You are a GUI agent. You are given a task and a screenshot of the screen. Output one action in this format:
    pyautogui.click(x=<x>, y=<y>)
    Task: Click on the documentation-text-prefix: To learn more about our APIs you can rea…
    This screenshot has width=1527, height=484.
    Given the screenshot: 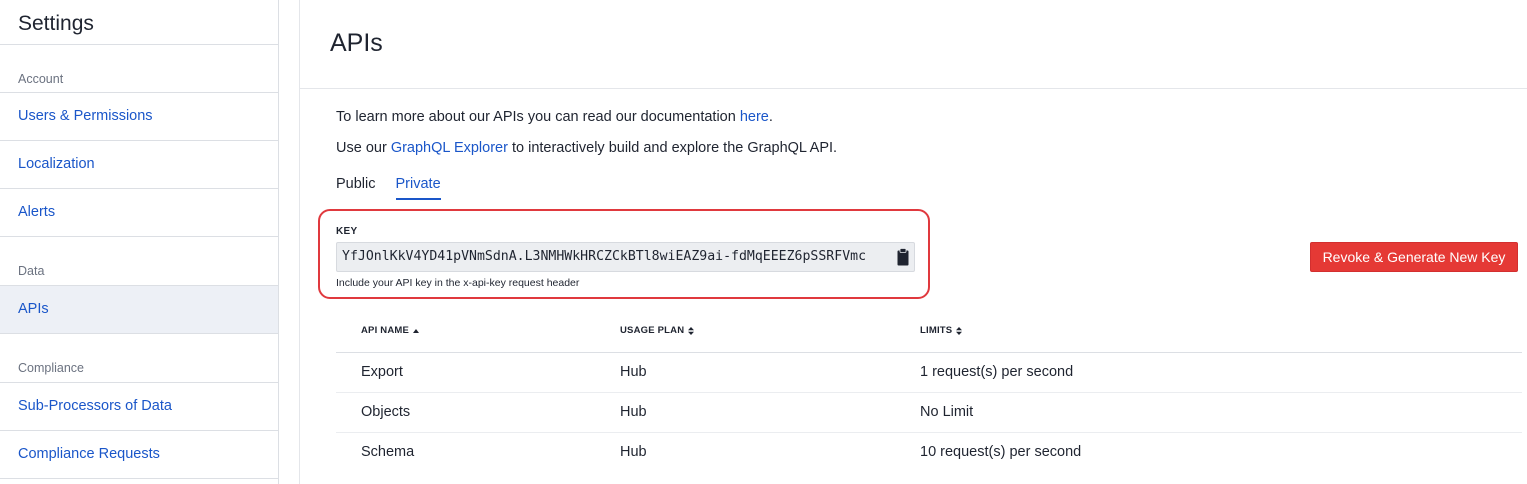 What is the action you would take?
    pyautogui.click(x=538, y=117)
    